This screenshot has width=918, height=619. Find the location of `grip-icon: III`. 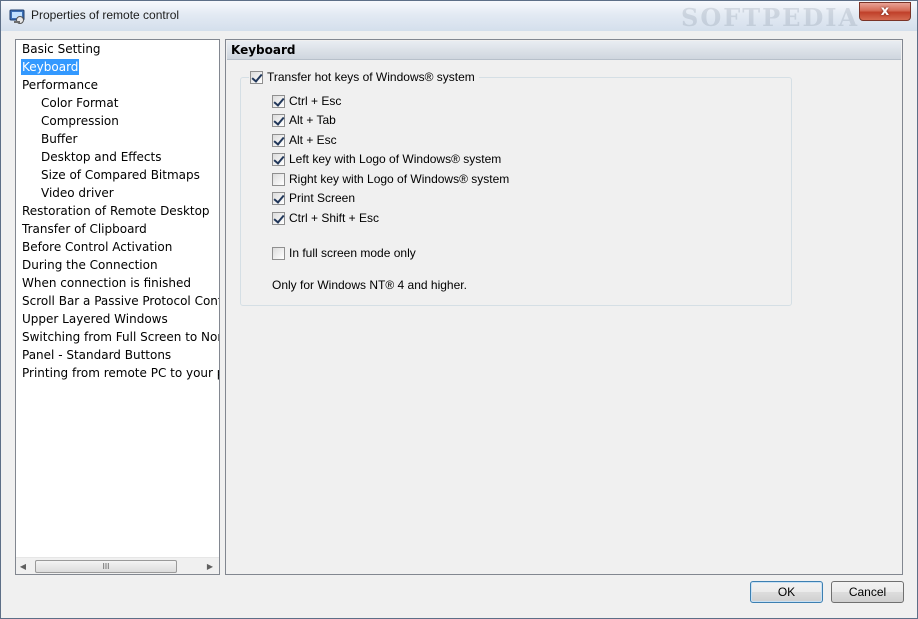

grip-icon: III is located at coordinates (106, 566).